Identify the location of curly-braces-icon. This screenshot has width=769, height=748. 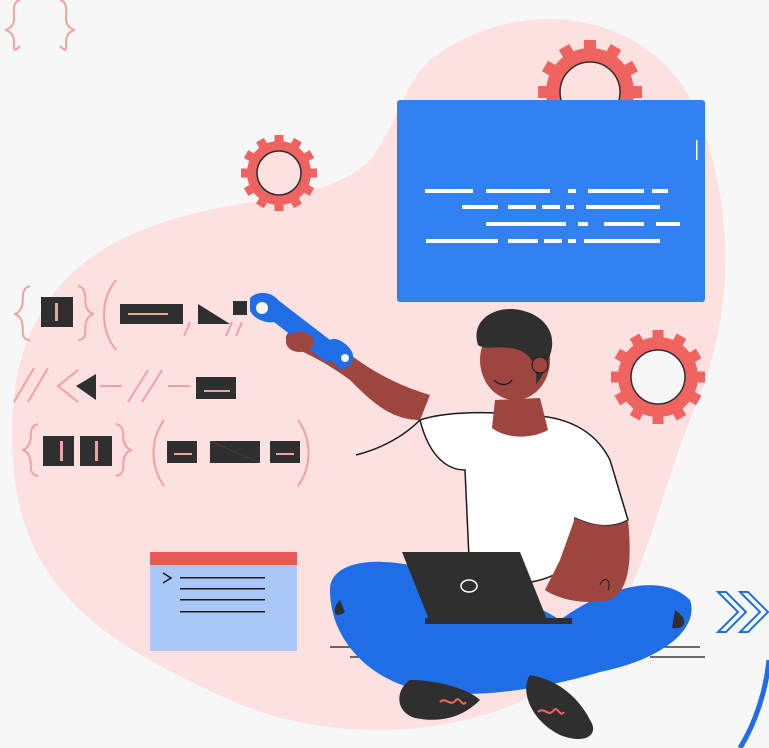
(40, 25).